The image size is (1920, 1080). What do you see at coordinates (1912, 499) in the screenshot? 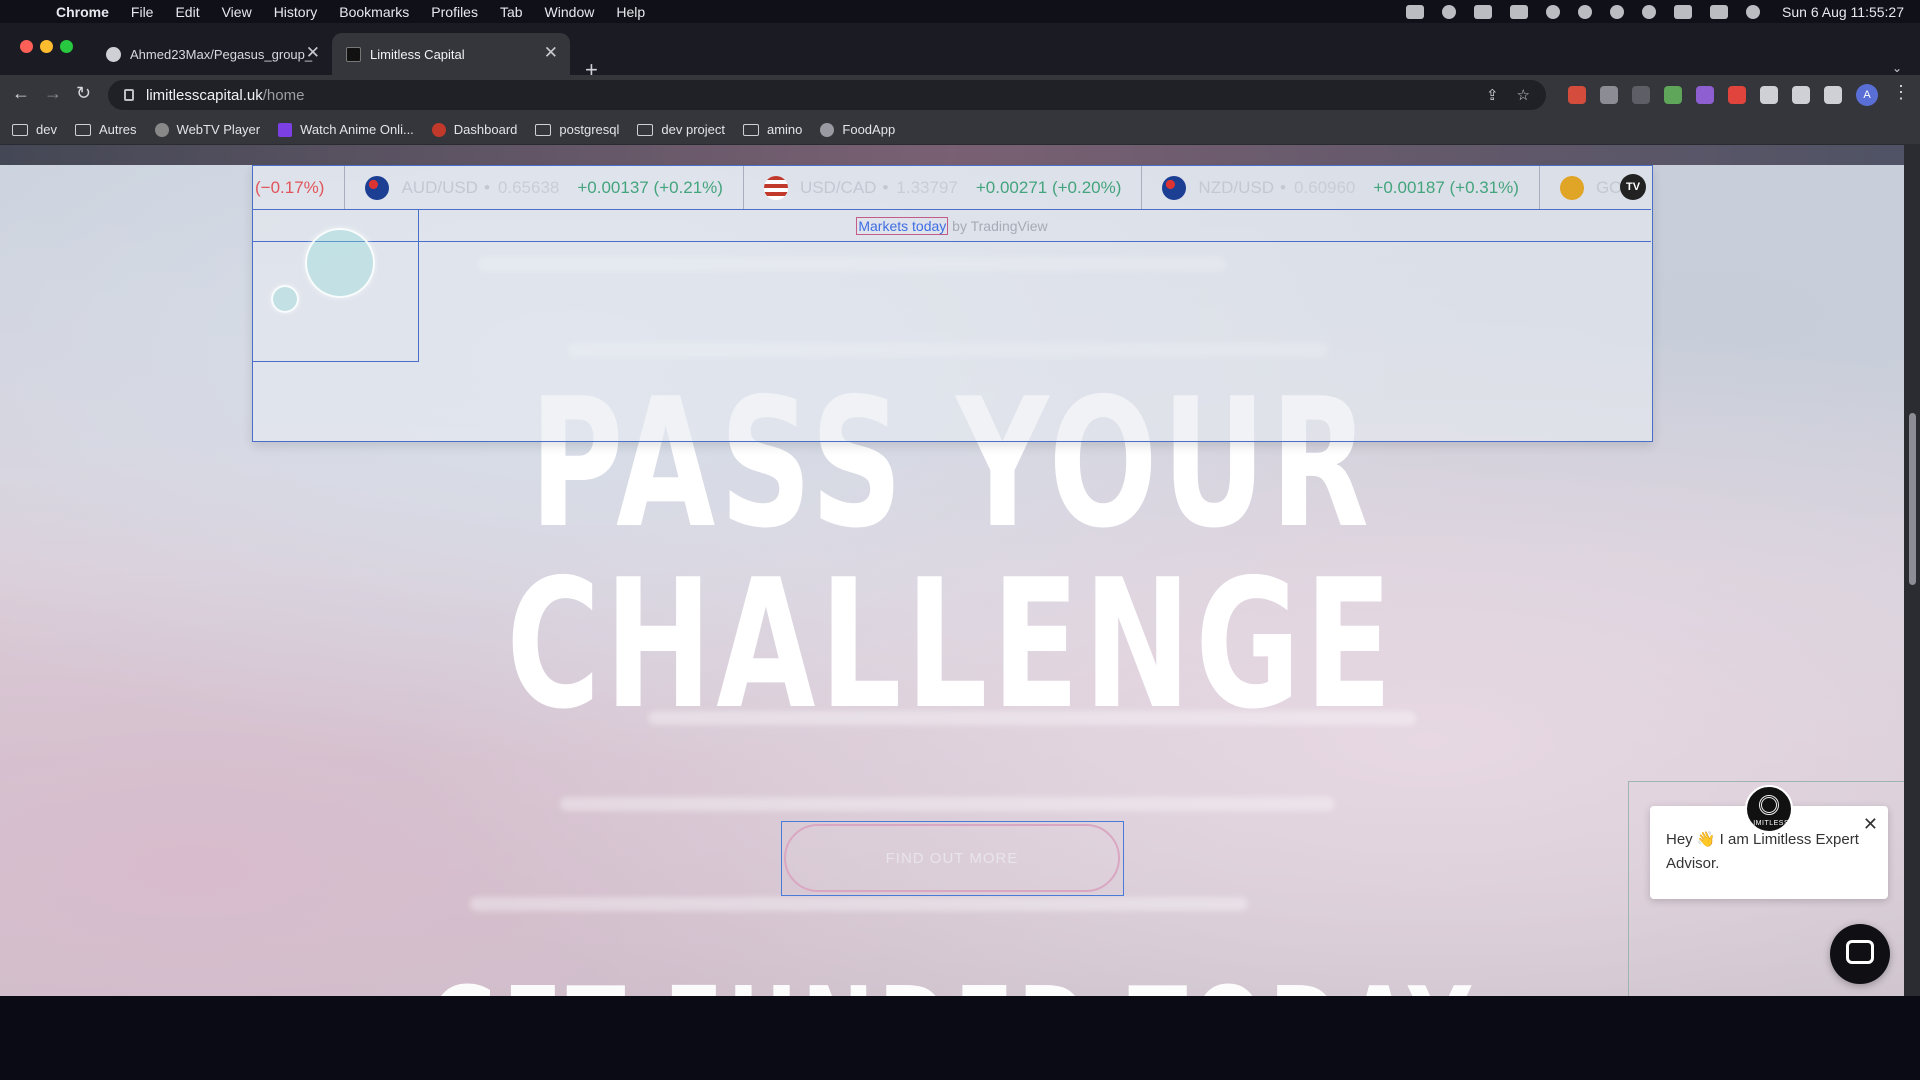
I see `scrollbar-thumb` at bounding box center [1912, 499].